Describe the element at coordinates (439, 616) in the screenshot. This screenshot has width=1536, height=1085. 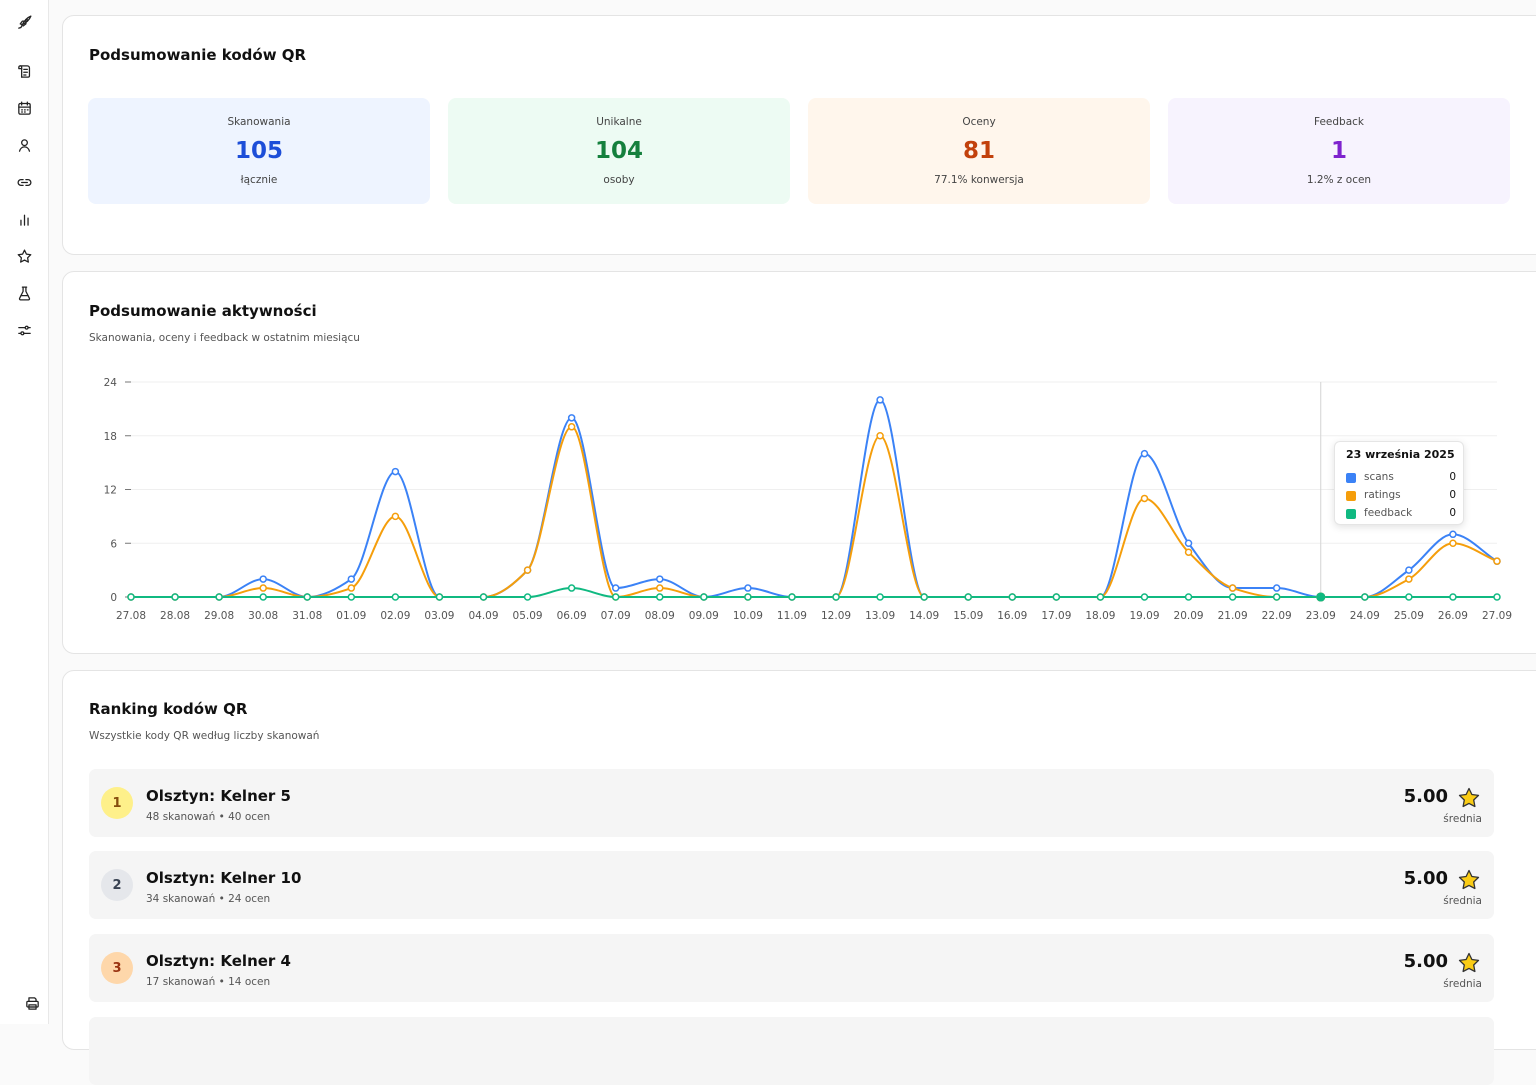
I see `x-tick-label: 03.09` at that location.